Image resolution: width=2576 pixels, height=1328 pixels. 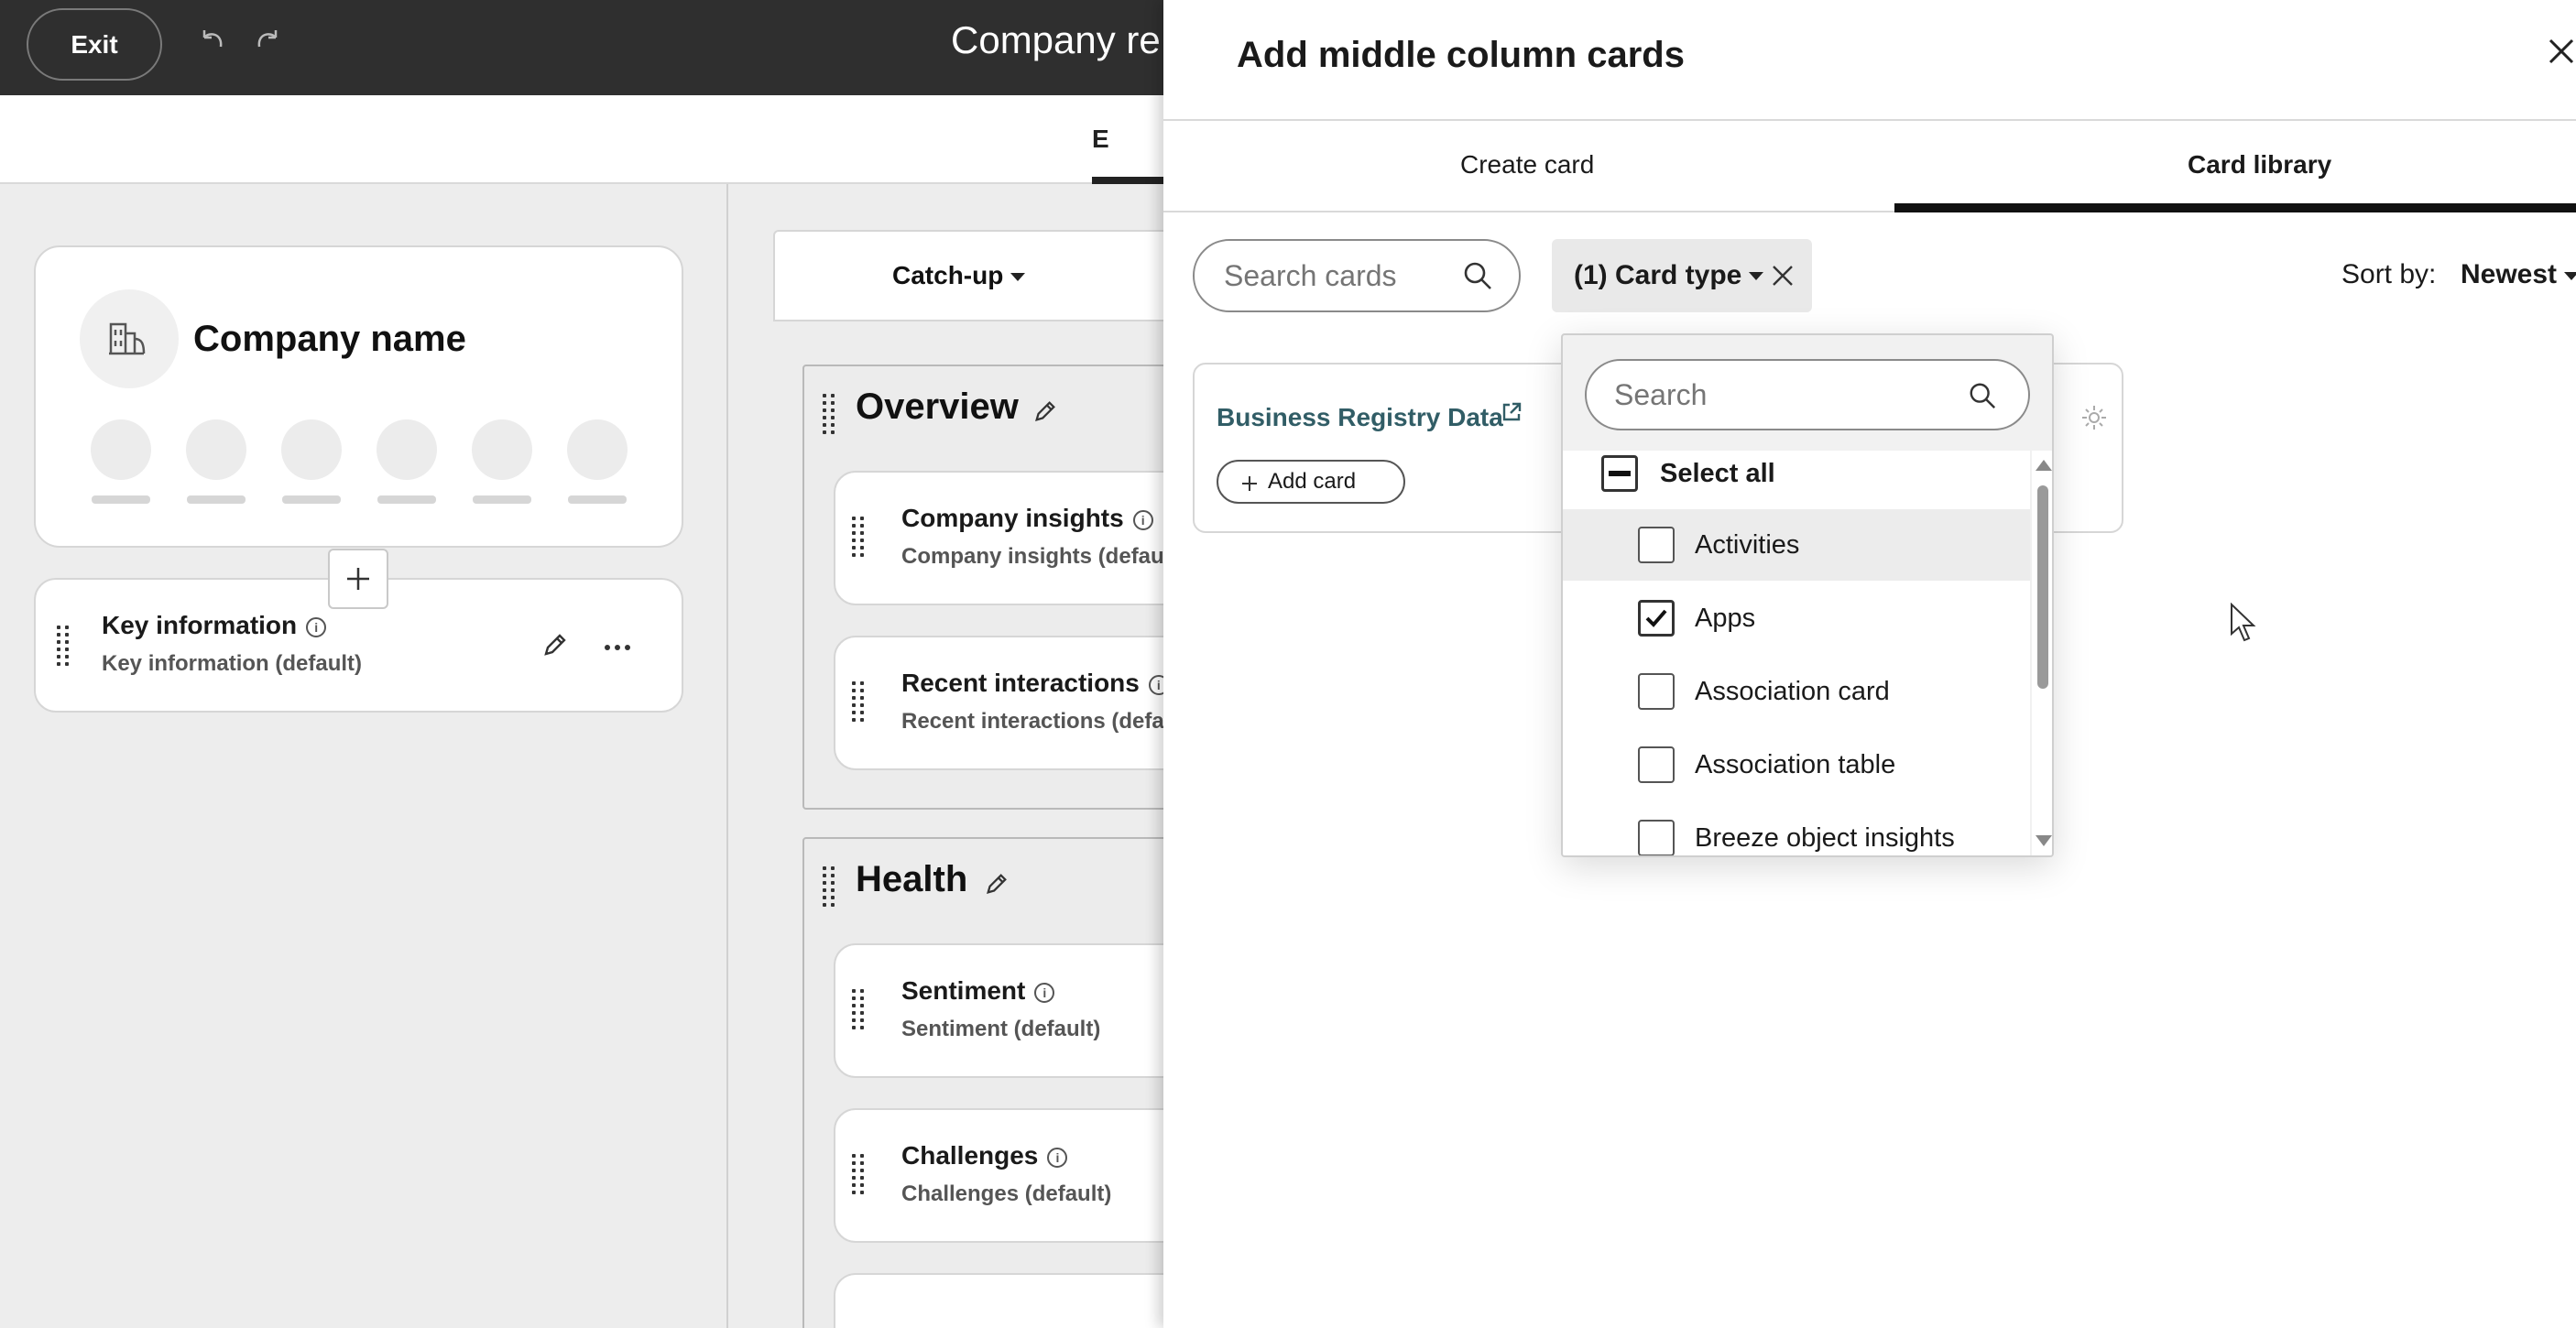 What do you see at coordinates (1033, 556) in the screenshot?
I see `card-subtitle: Company insights (defau` at bounding box center [1033, 556].